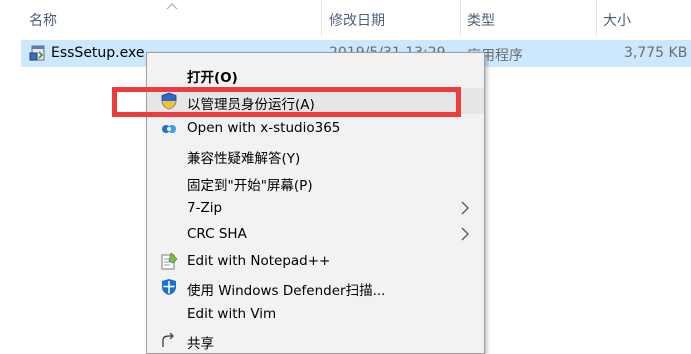 The height and width of the screenshot is (354, 691). Describe the element at coordinates (172, 6) in the screenshot. I see `sort-ascending-icon` at that location.